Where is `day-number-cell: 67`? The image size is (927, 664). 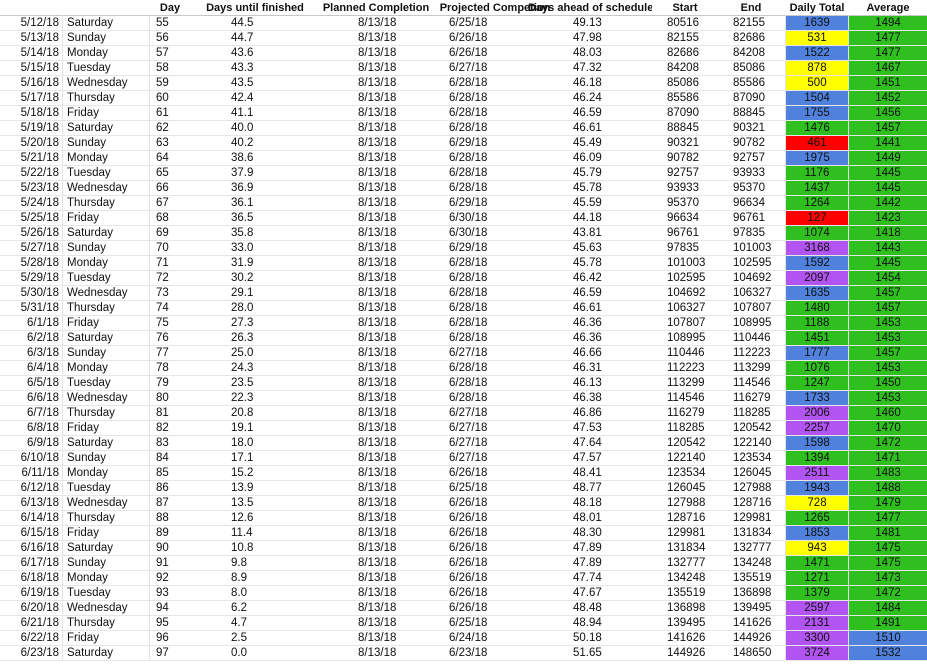 day-number-cell: 67 is located at coordinates (170, 203).